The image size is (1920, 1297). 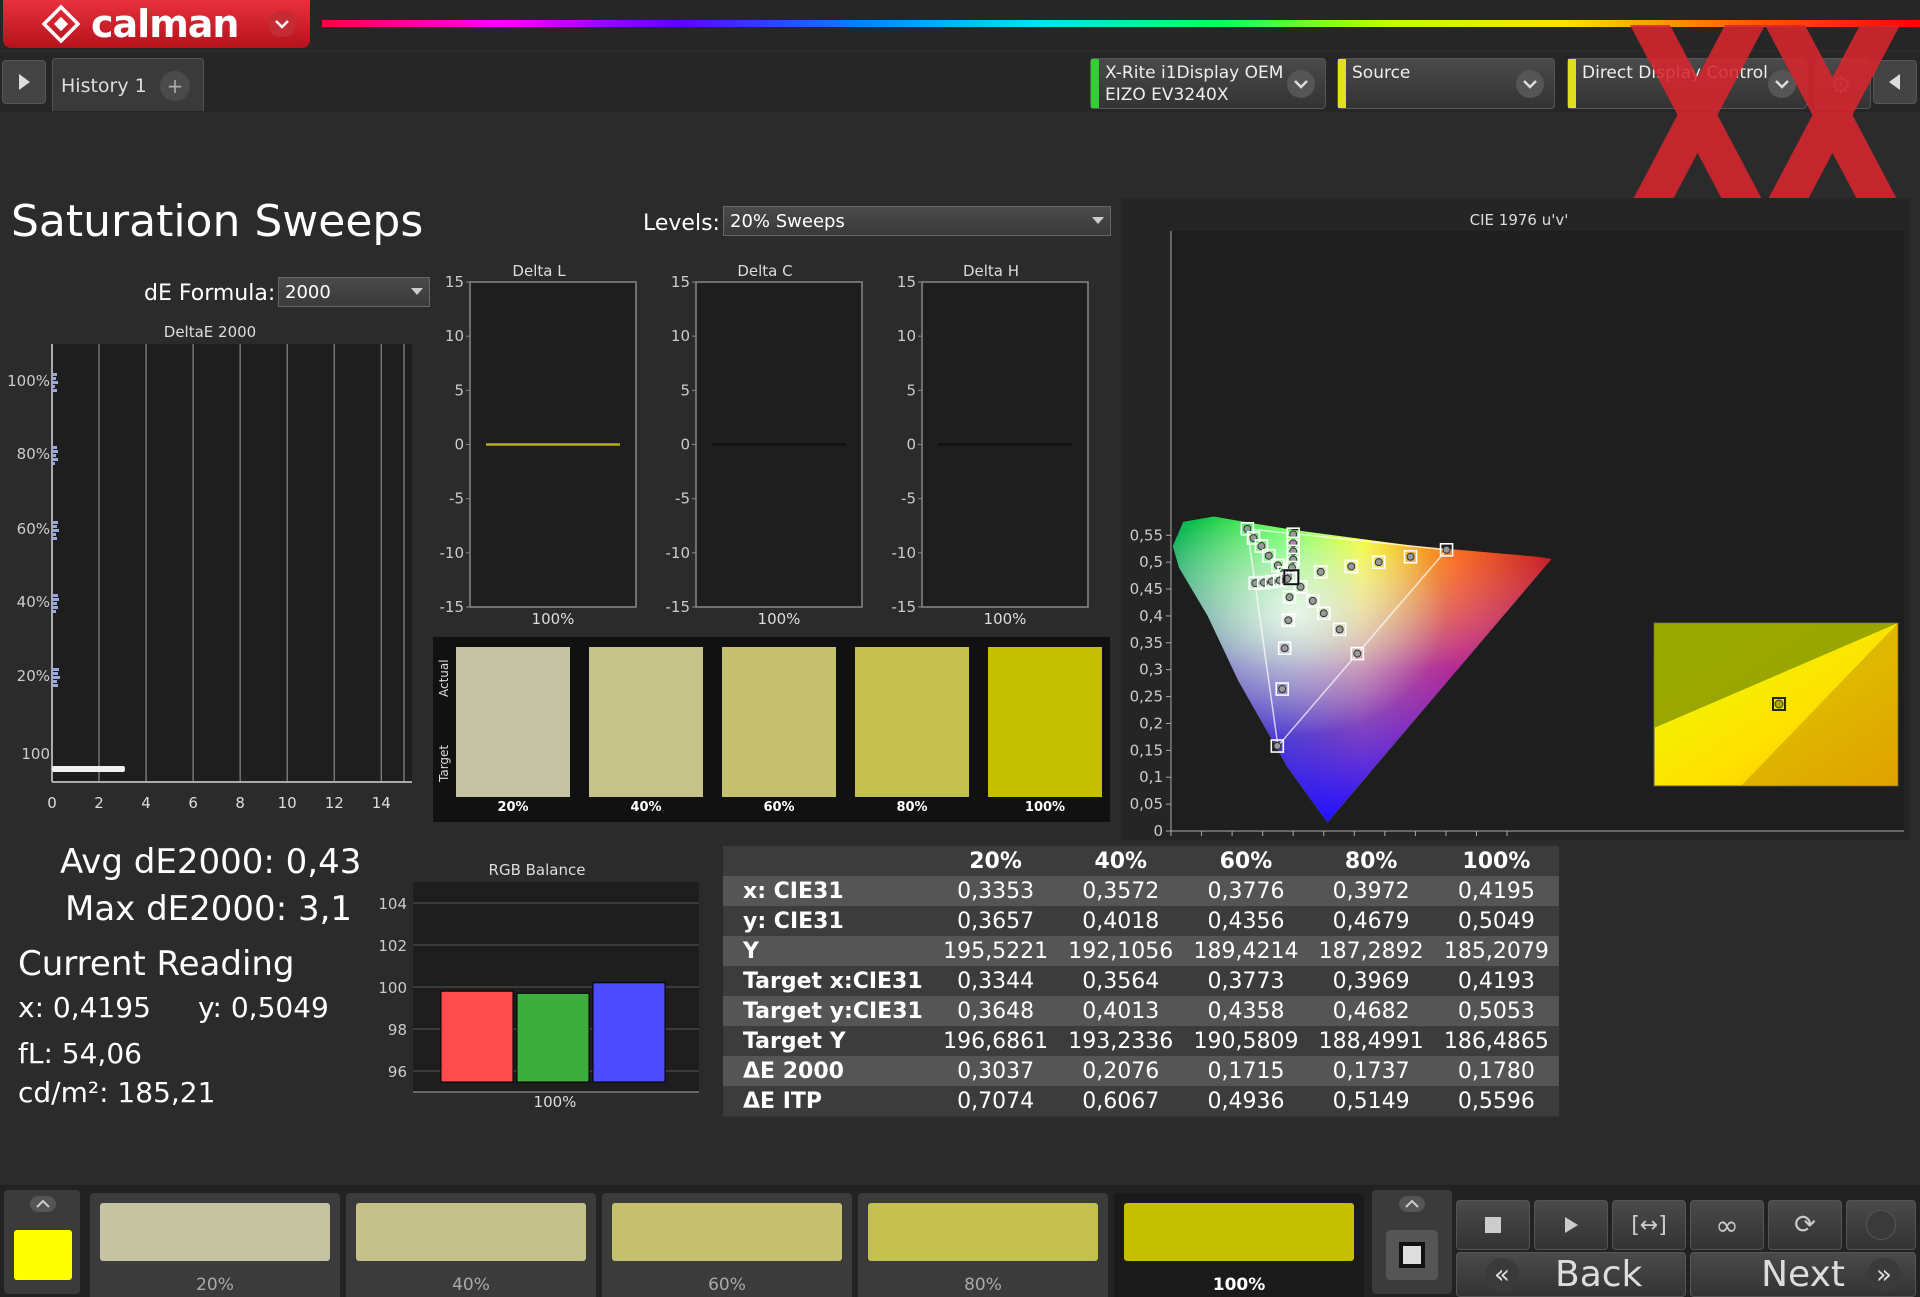 I want to click on table-cell: 0,6067, so click(x=1121, y=1101).